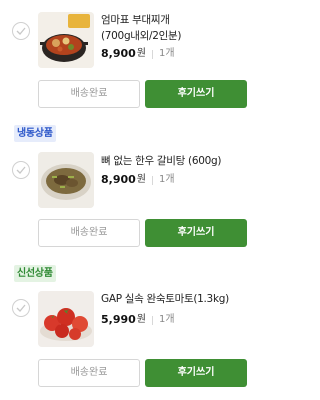 The image size is (320, 400). I want to click on product-name: GAP 실속 완숙토마토(1.3kg), so click(176, 299).